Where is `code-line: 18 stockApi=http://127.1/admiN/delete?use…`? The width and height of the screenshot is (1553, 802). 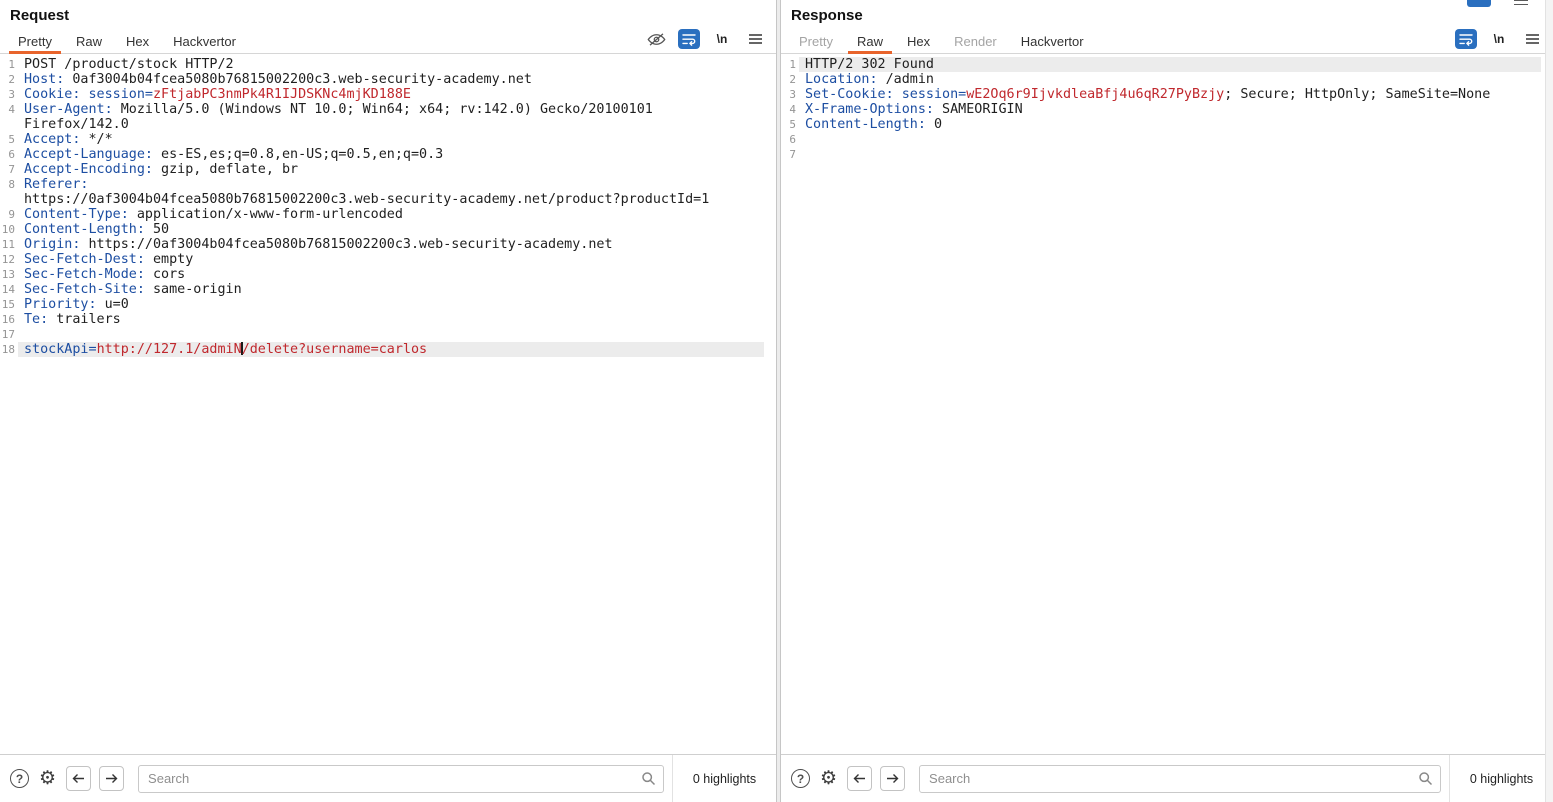 code-line: 18 stockApi=http://127.1/admiN/delete?use… is located at coordinates (382, 349).